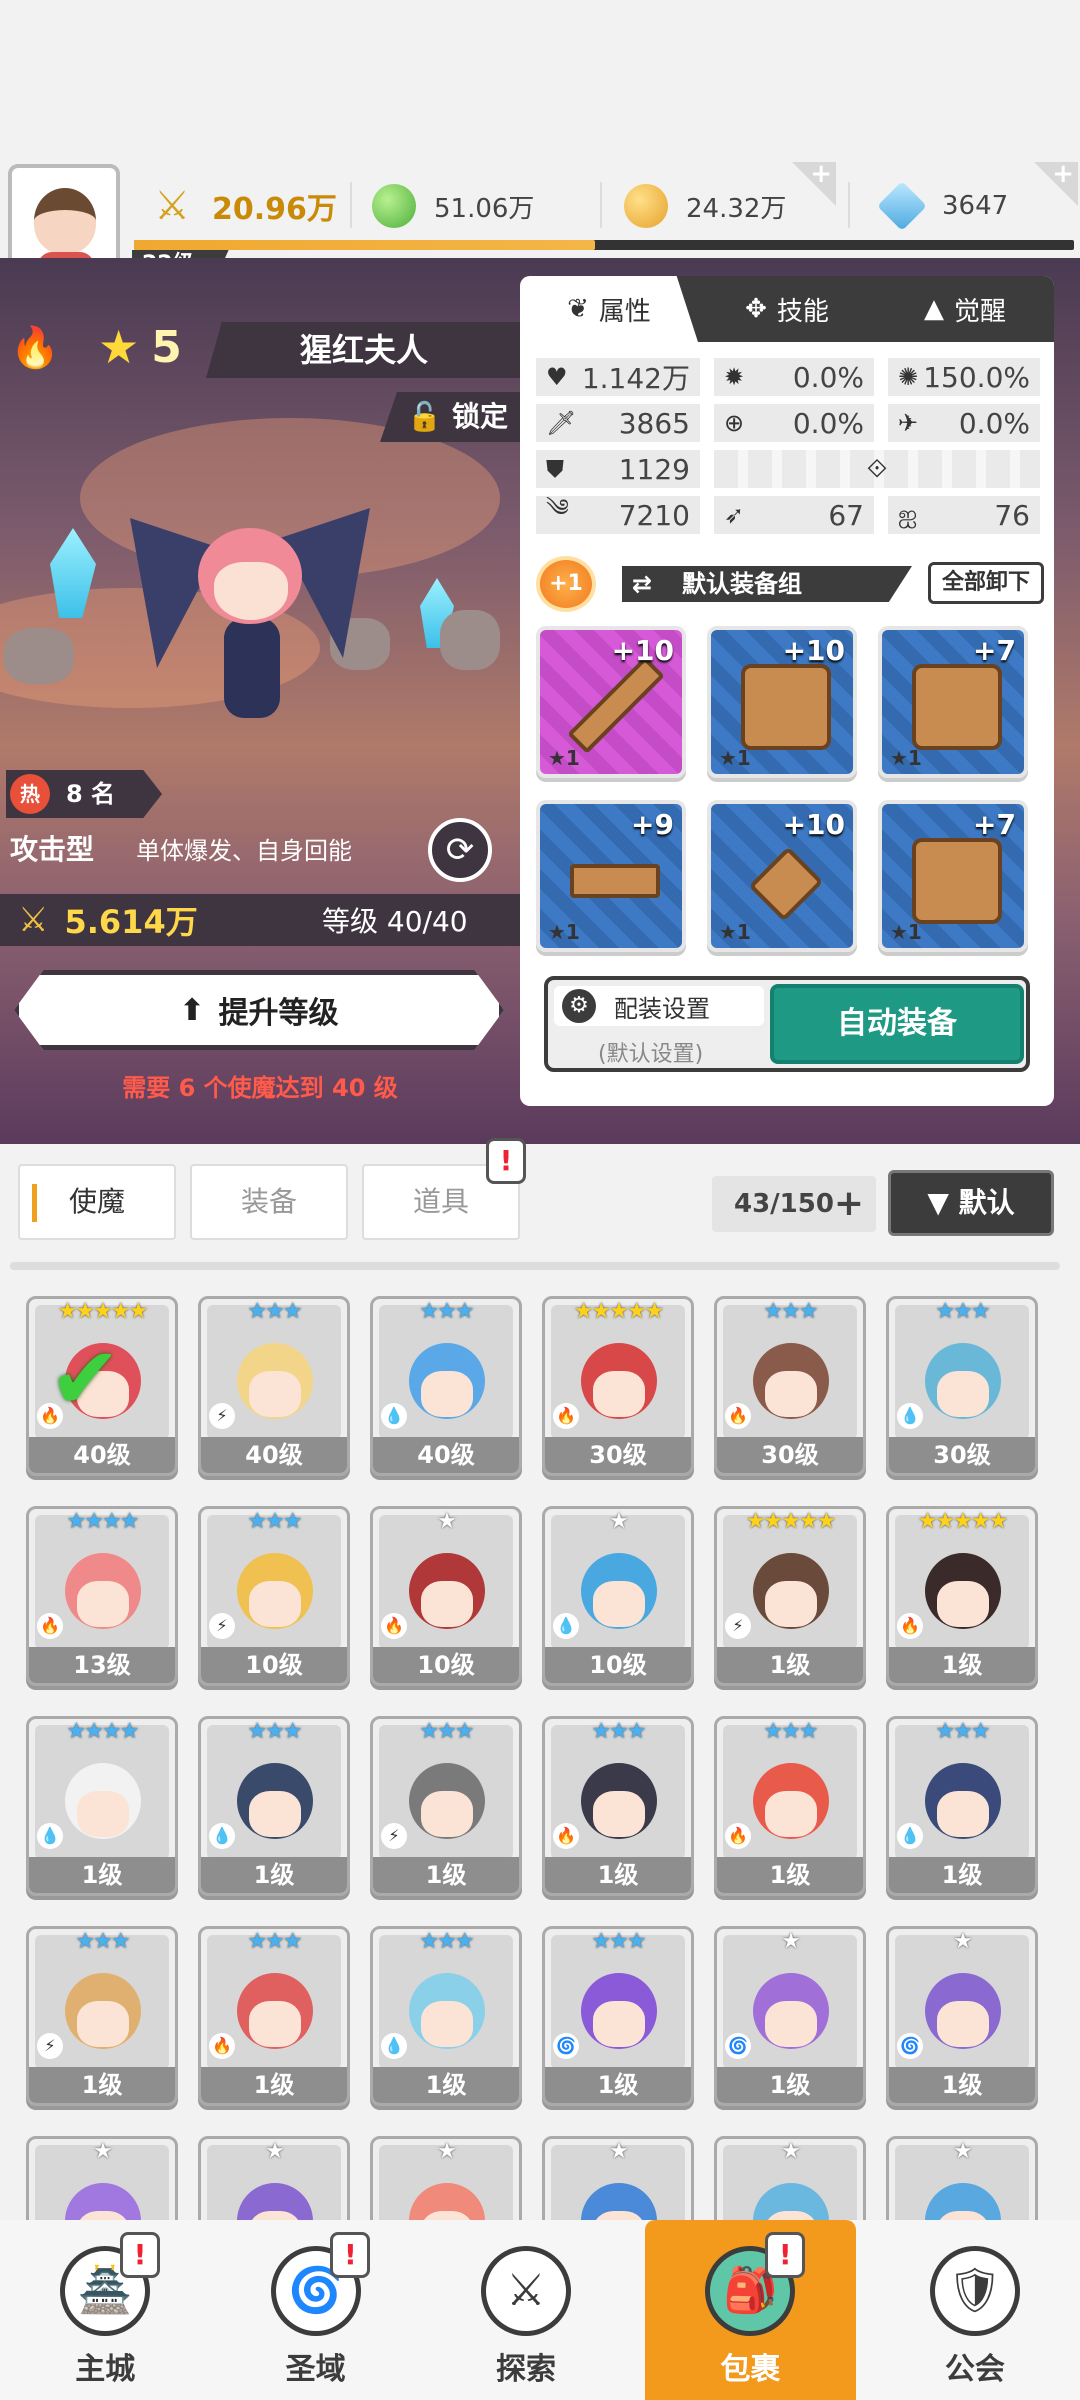  Describe the element at coordinates (964, 377) in the screenshot. I see `crit-damage-stat: ✺ 150.0%` at that location.